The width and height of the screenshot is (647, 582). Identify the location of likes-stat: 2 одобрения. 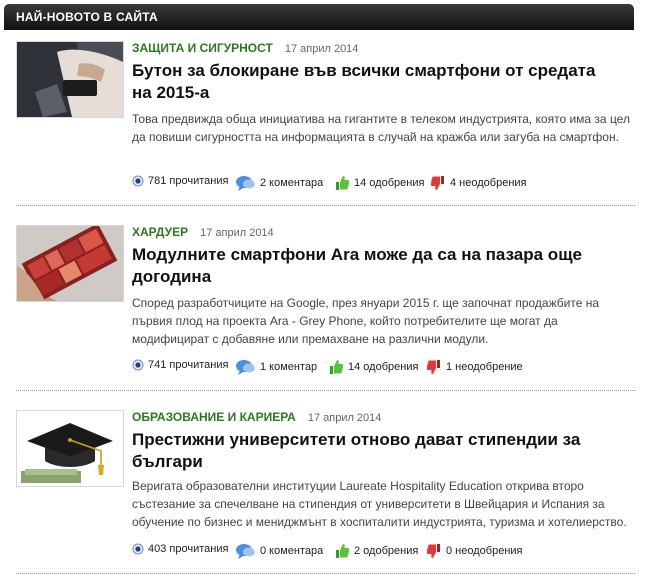
(376, 551).